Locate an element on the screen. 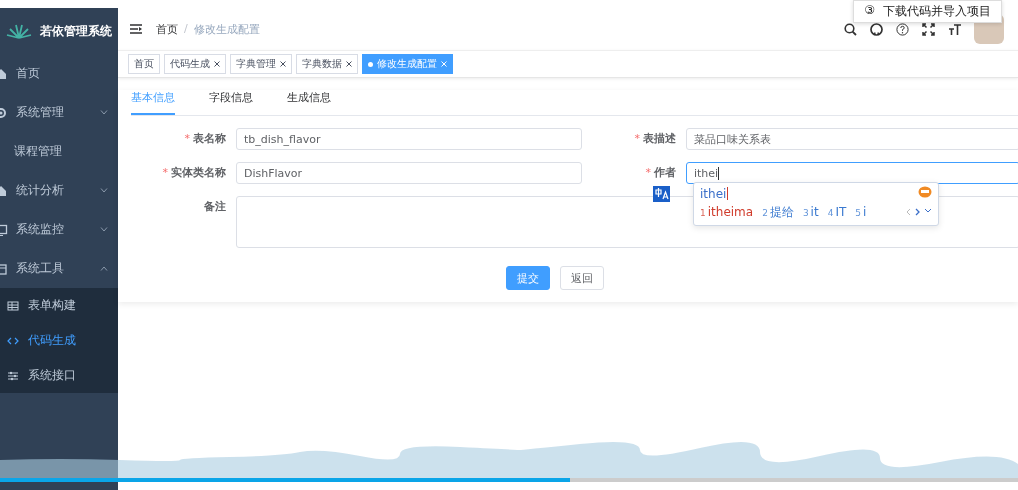  field-label-text: 表描述 is located at coordinates (659, 138).